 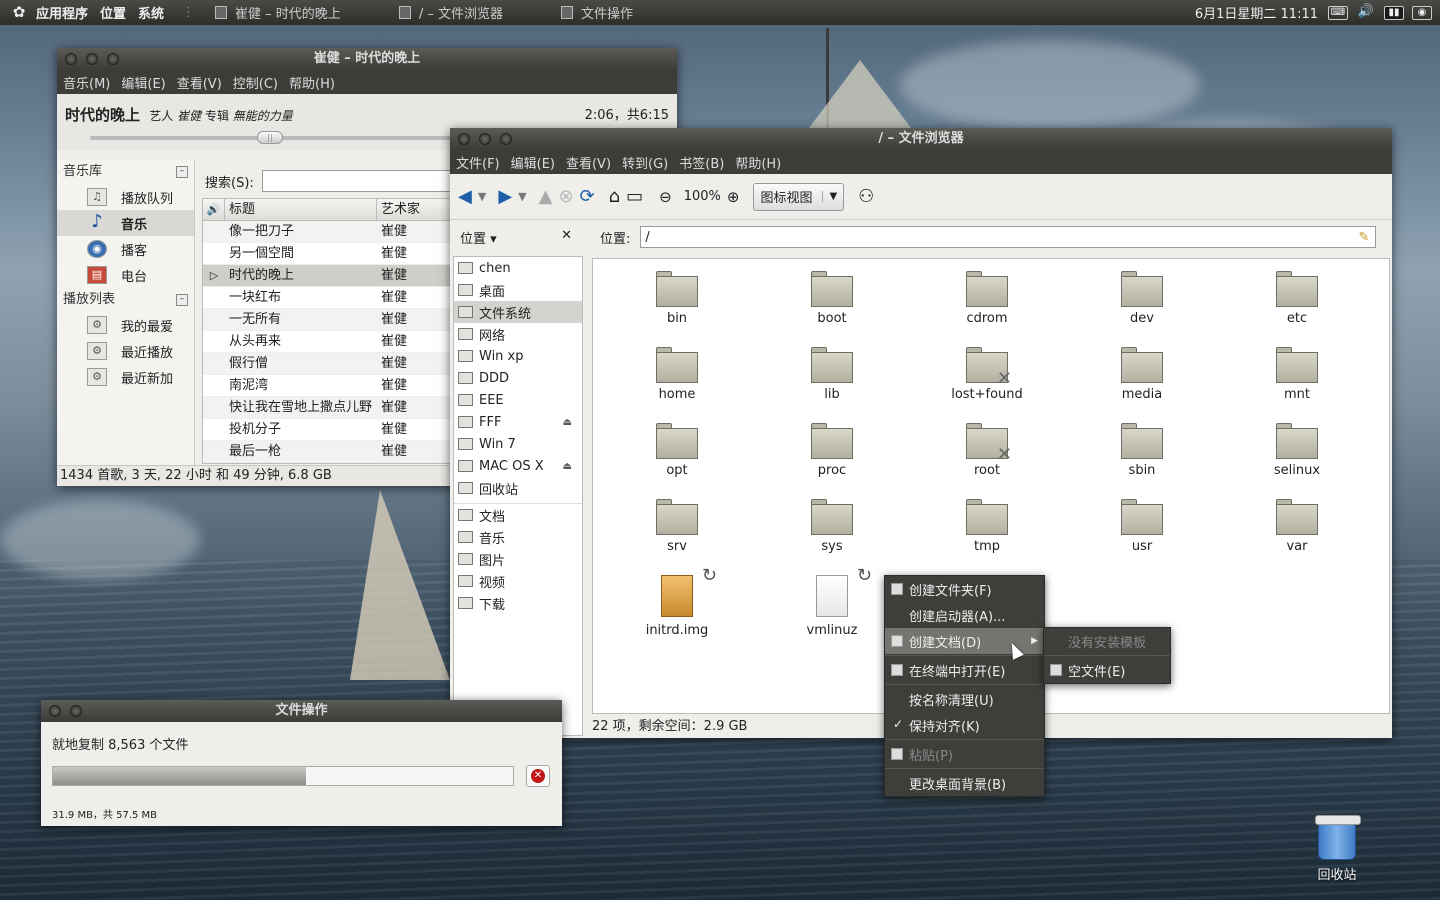 I want to click on file-item: home, so click(x=677, y=374).